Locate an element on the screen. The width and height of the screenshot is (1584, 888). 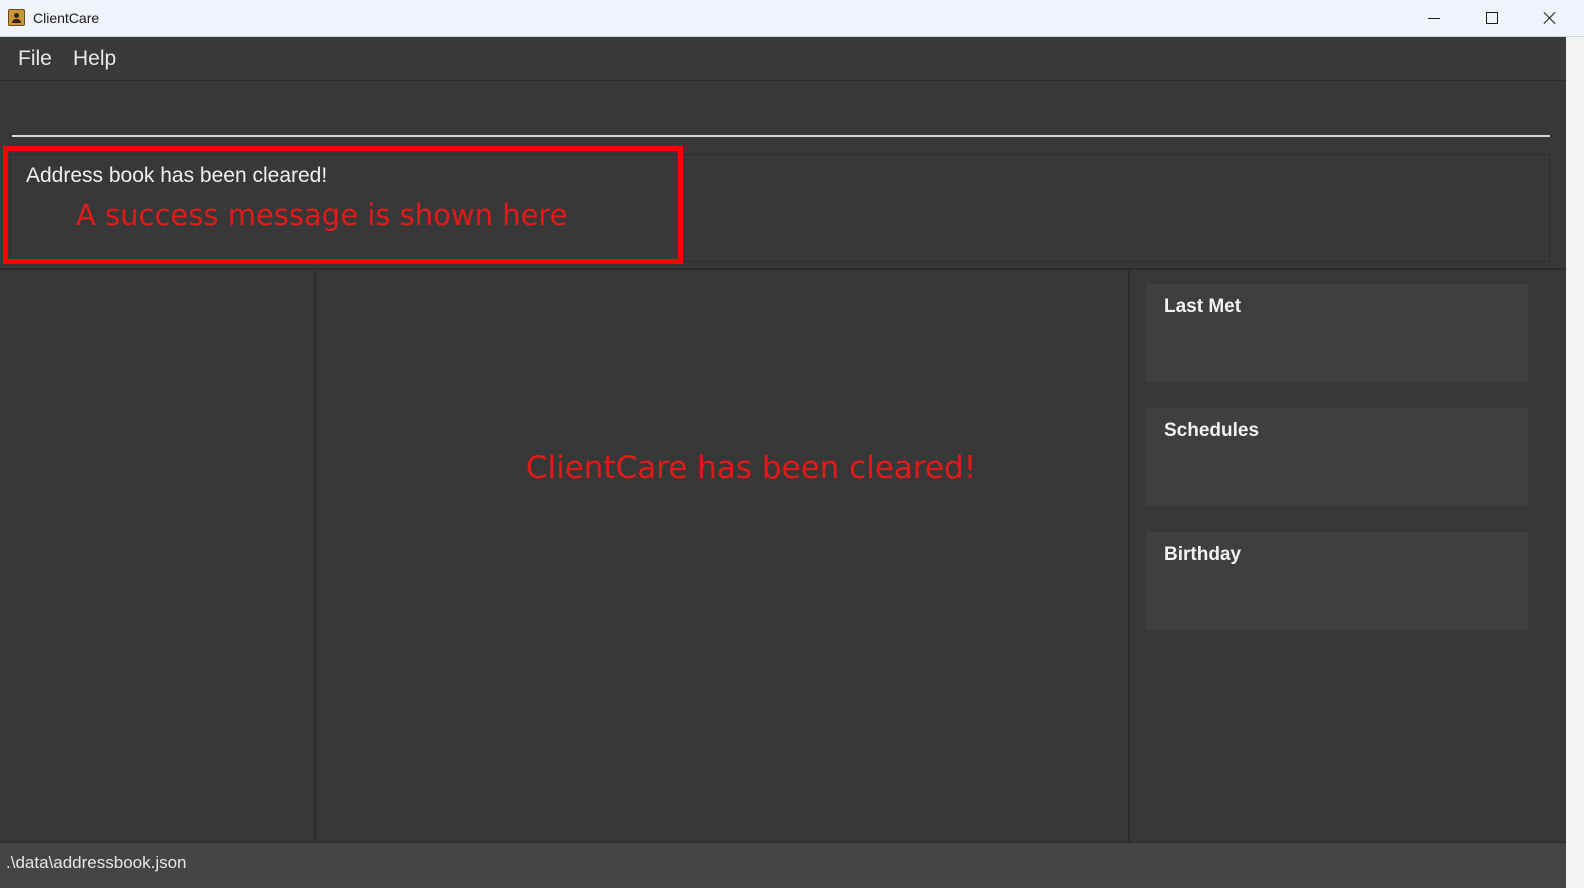
close-button is located at coordinates (1550, 18).